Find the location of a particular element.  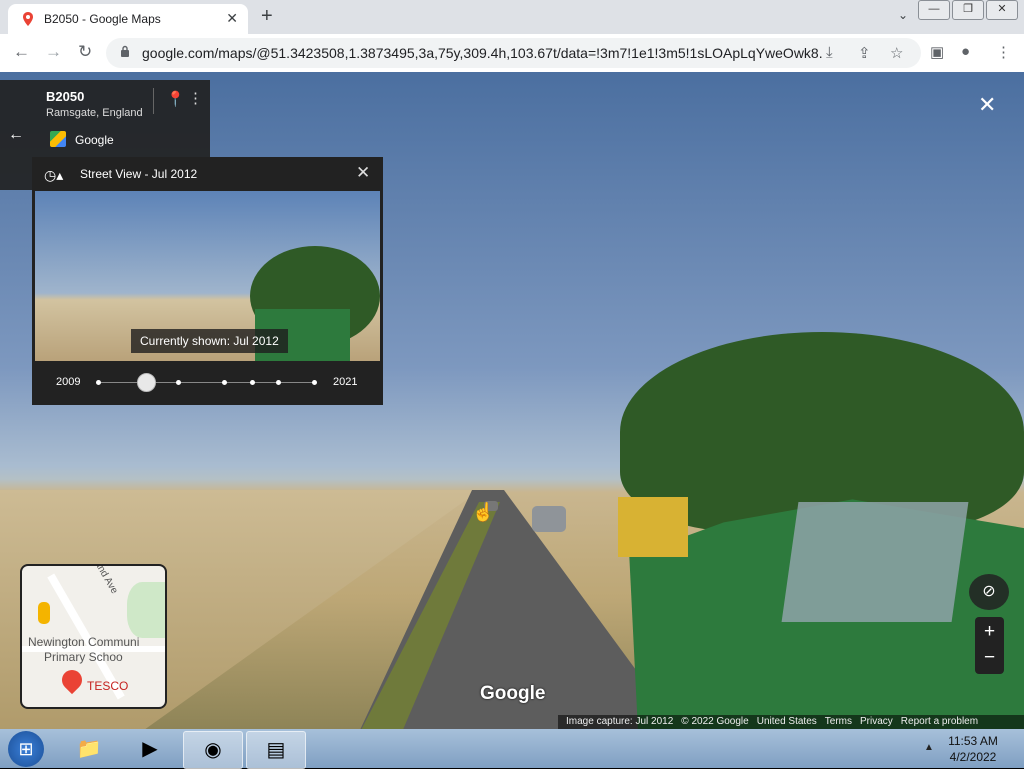

maps-pin-icon is located at coordinates (28, 19).